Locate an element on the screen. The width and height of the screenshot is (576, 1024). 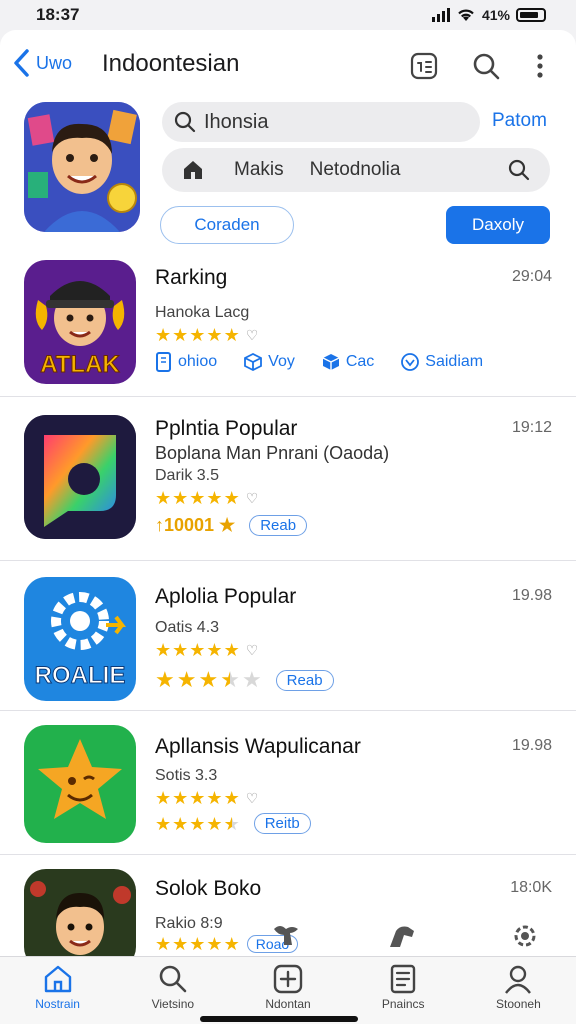
calendar-grid-icon is located at coordinates (424, 66).